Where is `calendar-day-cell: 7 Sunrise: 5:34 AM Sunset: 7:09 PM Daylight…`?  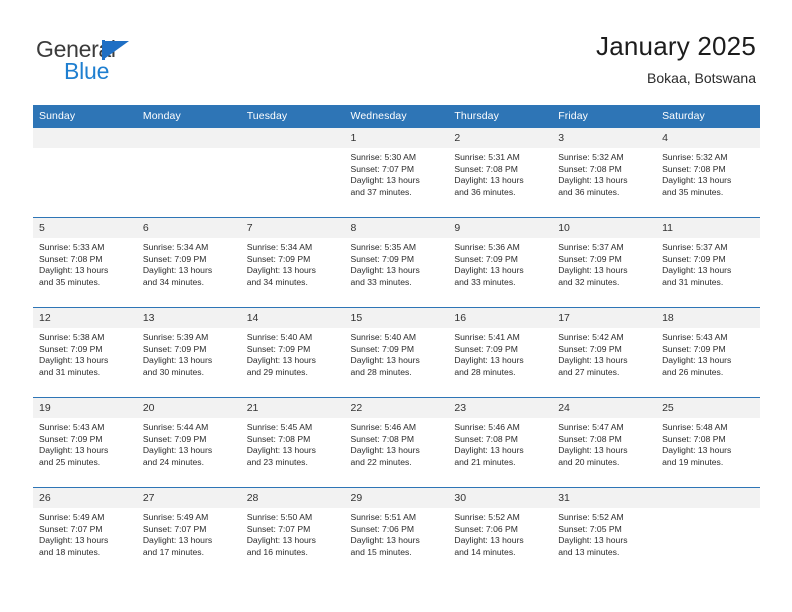 calendar-day-cell: 7 Sunrise: 5:34 AM Sunset: 7:09 PM Daylight… is located at coordinates (292, 262).